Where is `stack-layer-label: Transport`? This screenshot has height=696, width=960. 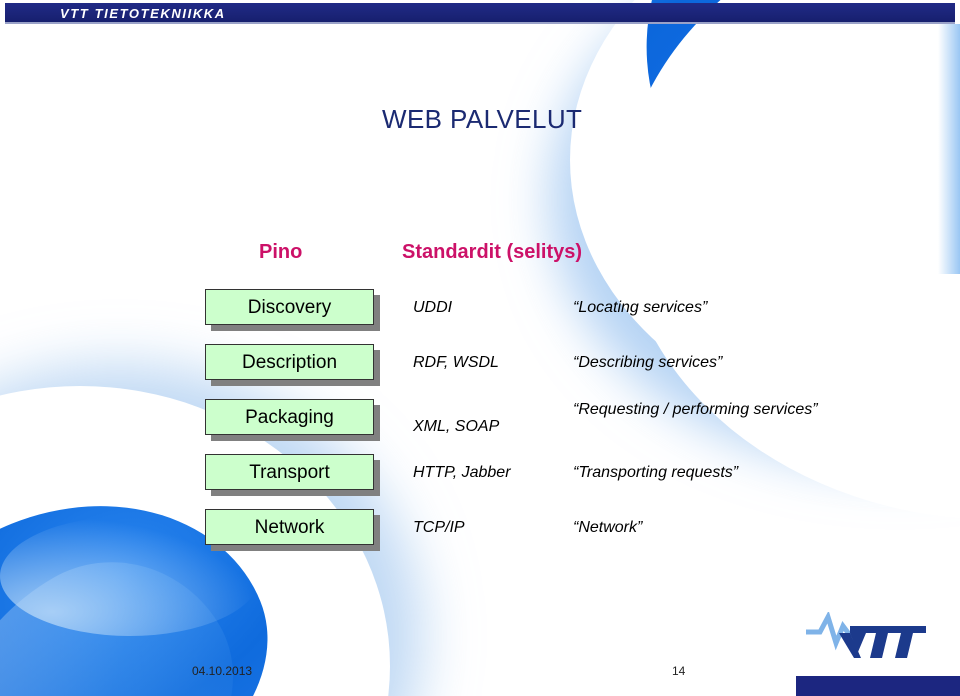
stack-layer-label: Transport is located at coordinates (289, 472).